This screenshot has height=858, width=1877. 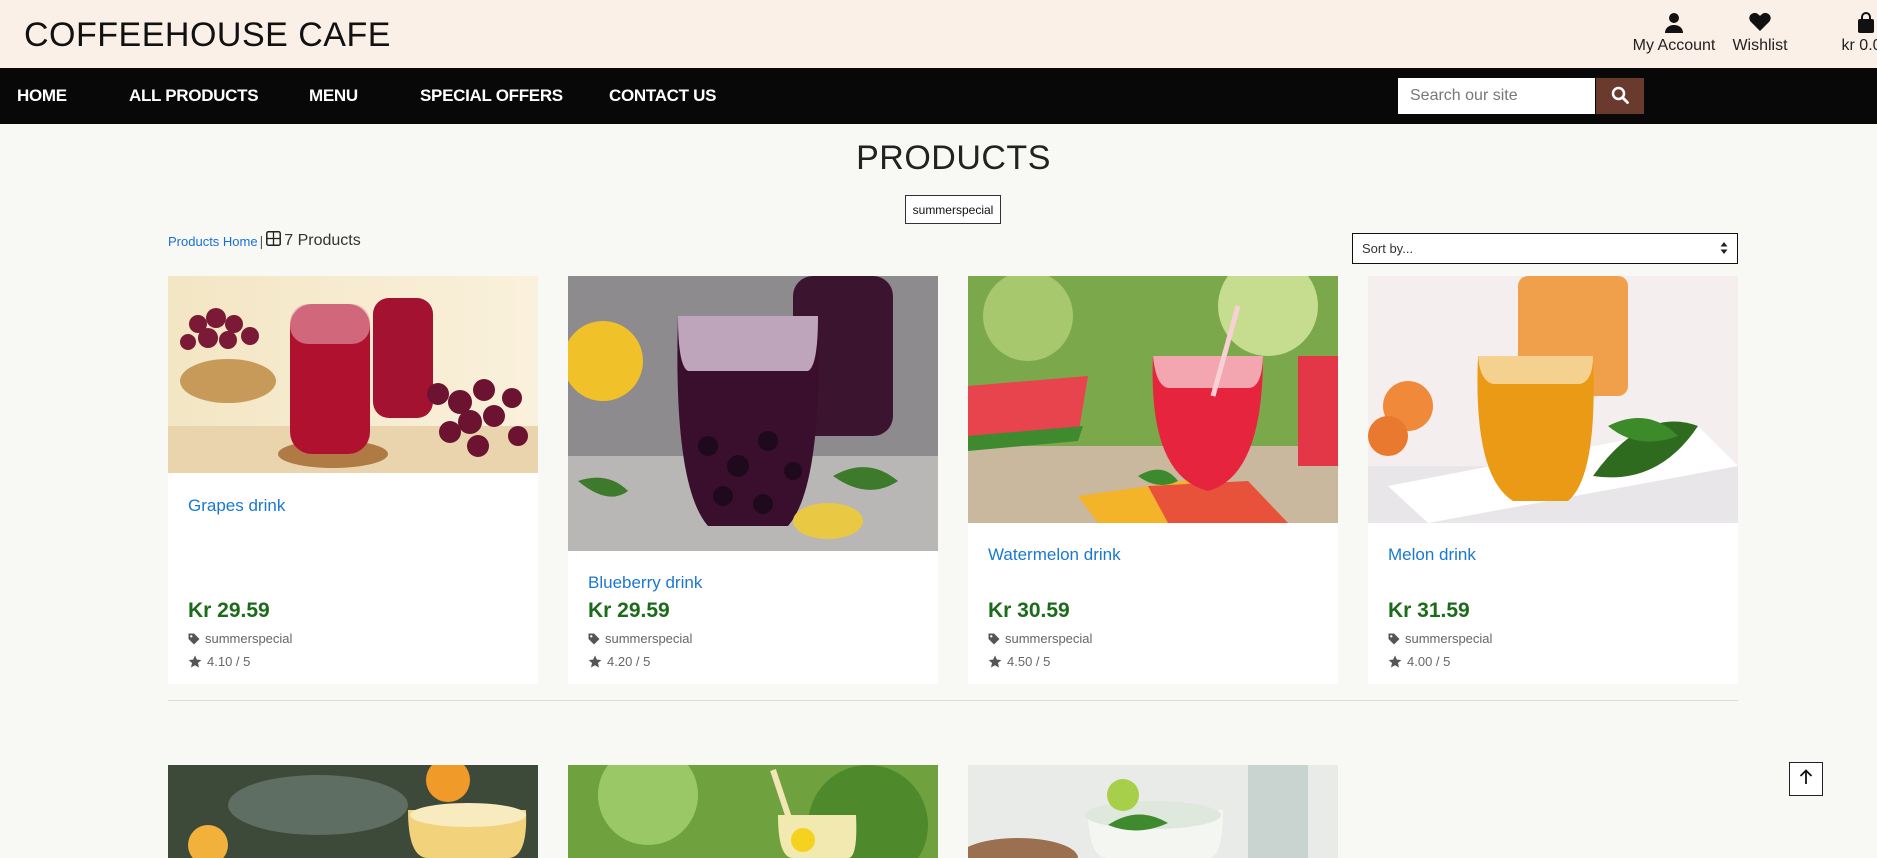 I want to click on nav-contact-us: CONTACT US, so click(x=662, y=96).